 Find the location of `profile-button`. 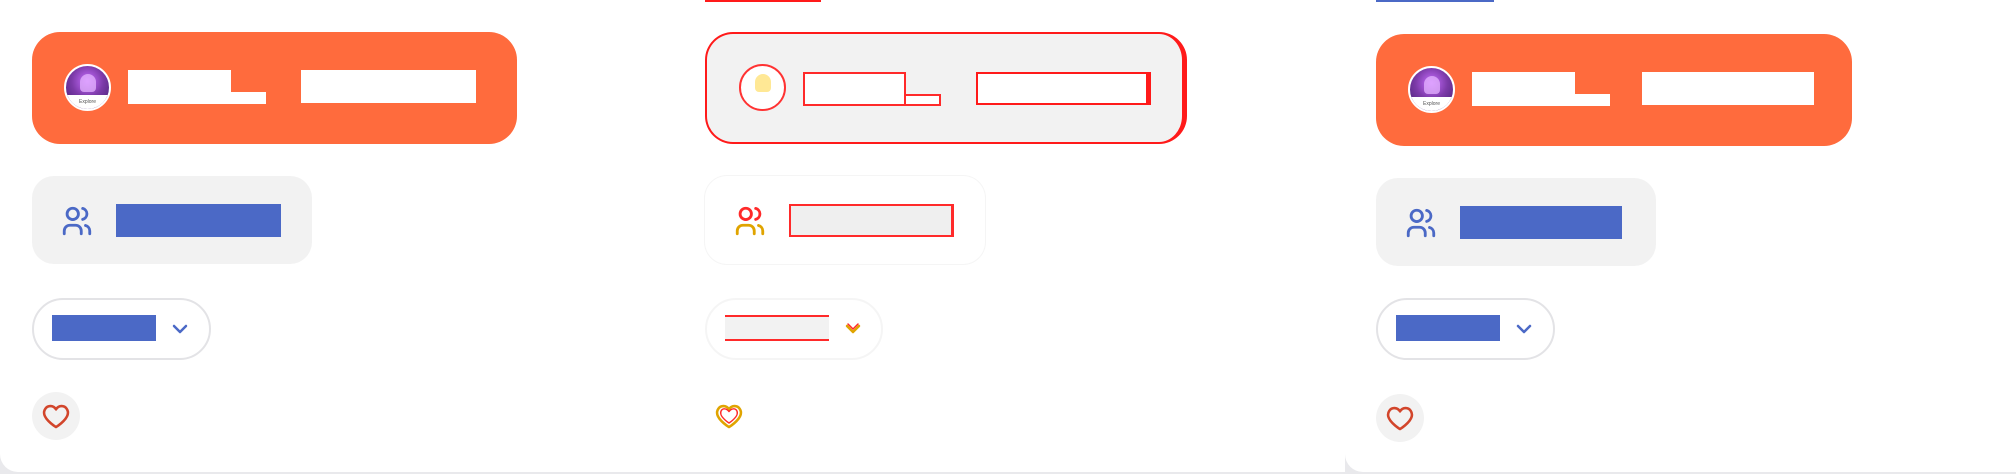

profile-button is located at coordinates (946, 88).